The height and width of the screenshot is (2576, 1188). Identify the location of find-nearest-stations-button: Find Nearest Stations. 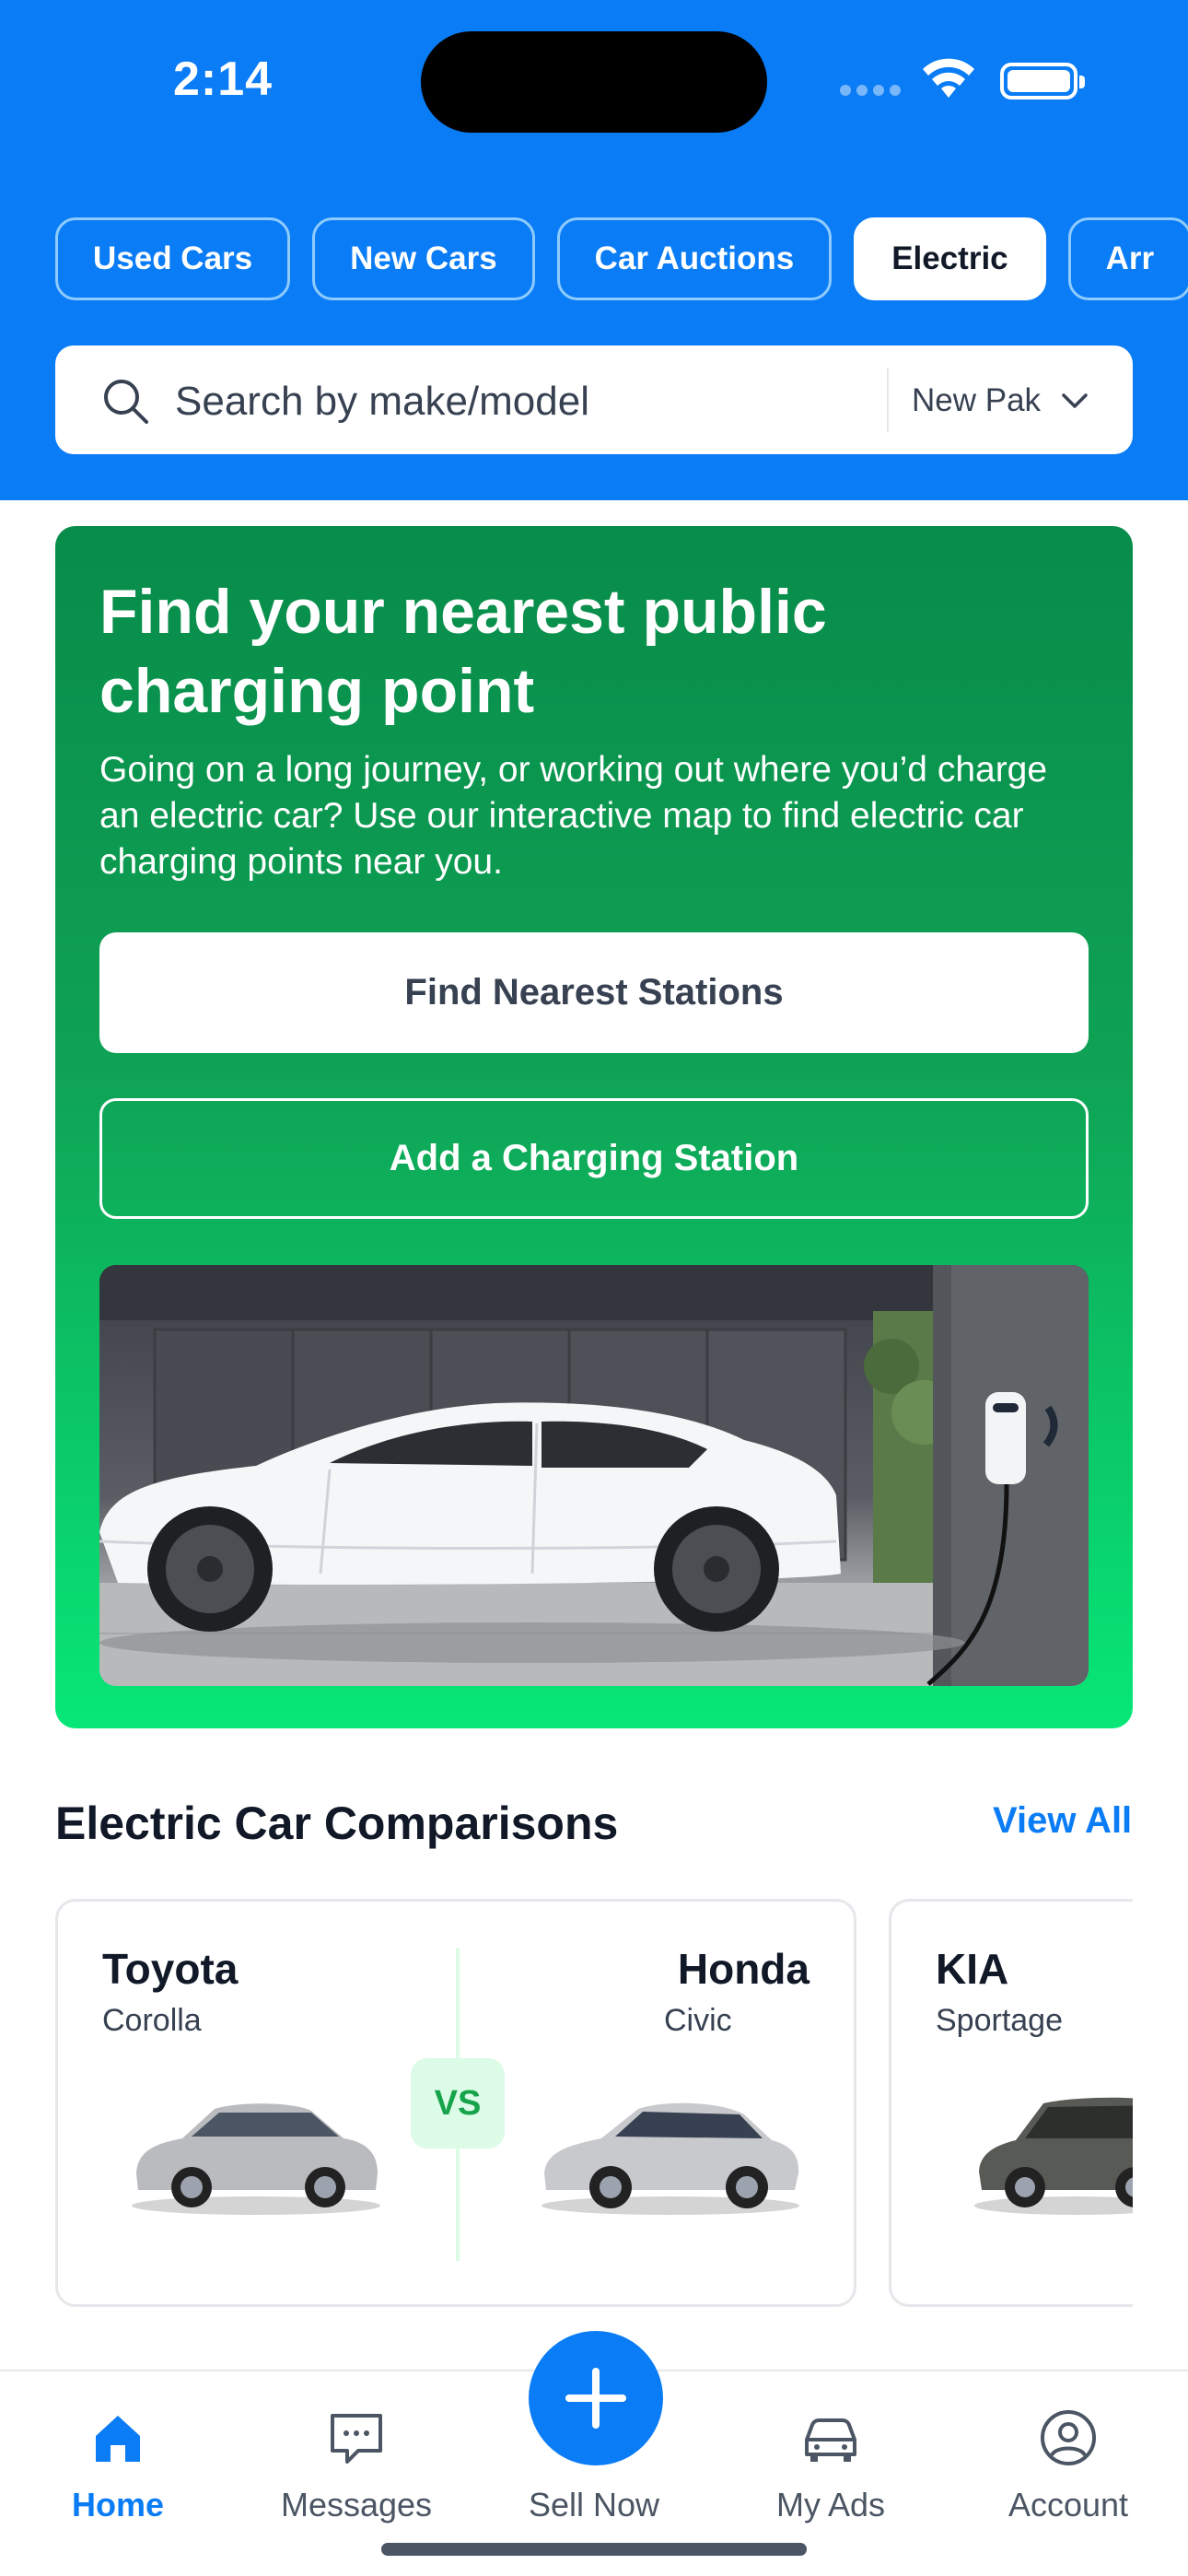
(594, 993).